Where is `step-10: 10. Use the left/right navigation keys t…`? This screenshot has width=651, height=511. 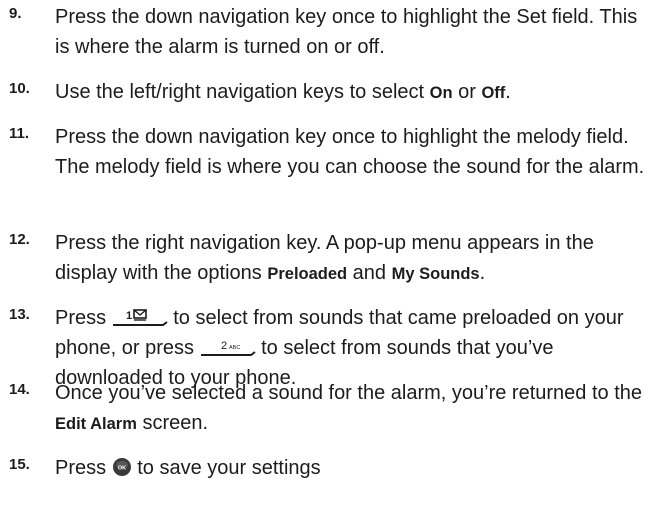
step-10: 10. Use the left/right navigation keys t… is located at coordinates (325, 92).